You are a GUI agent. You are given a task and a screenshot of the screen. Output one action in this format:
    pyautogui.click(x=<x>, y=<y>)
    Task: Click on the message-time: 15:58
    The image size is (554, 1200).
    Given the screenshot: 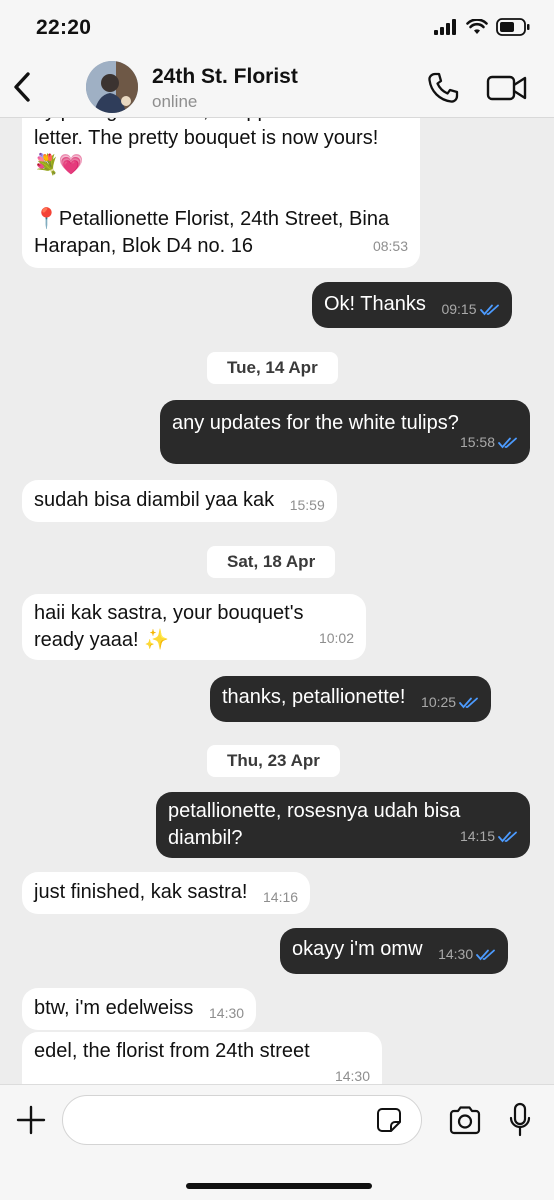 What is the action you would take?
    pyautogui.click(x=477, y=442)
    